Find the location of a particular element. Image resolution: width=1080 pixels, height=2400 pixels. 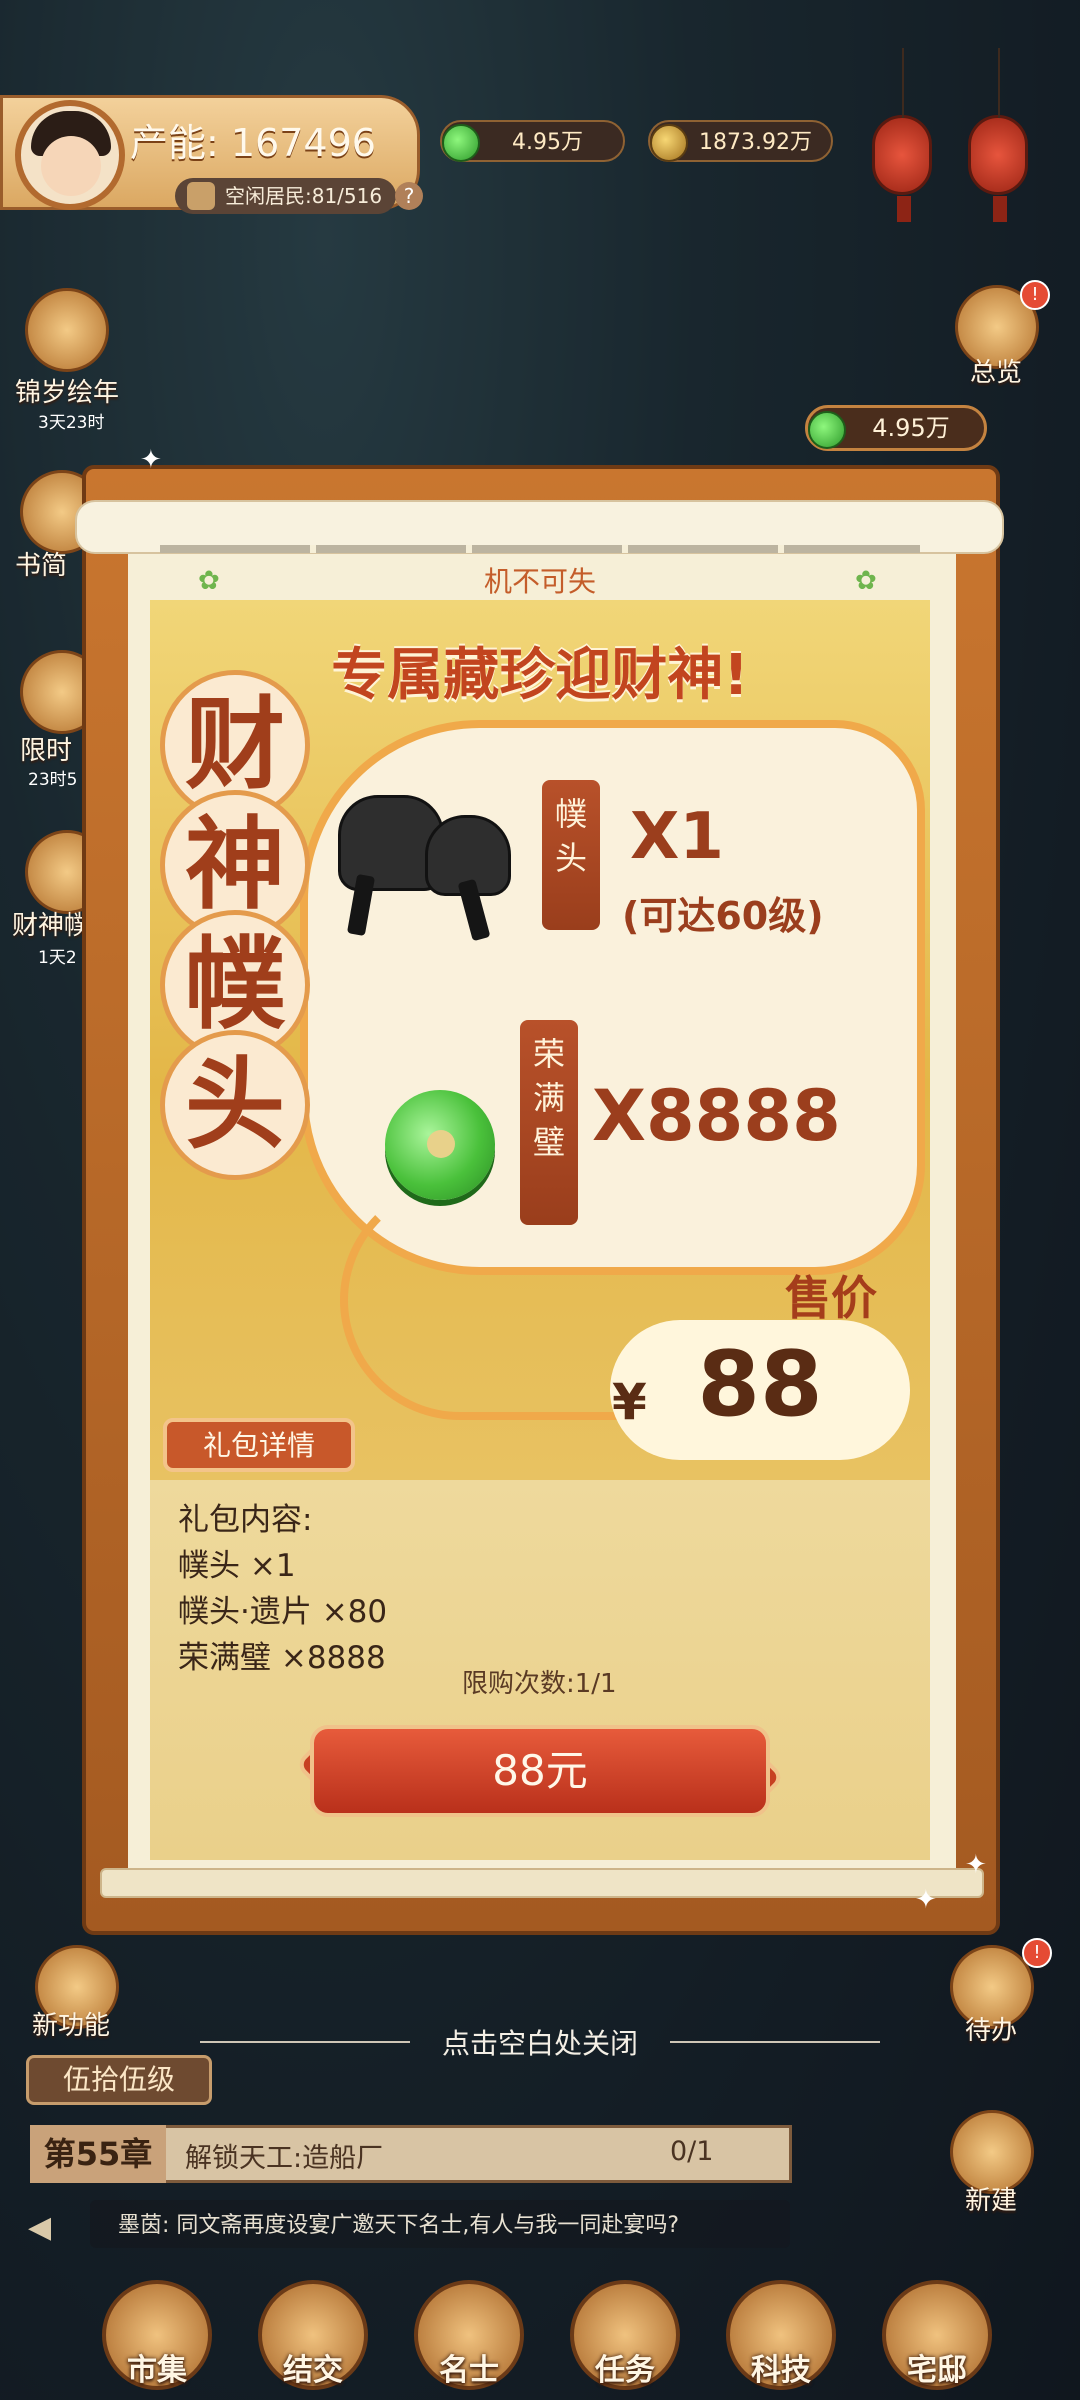

build-label: 新建 is located at coordinates (991, 2201).